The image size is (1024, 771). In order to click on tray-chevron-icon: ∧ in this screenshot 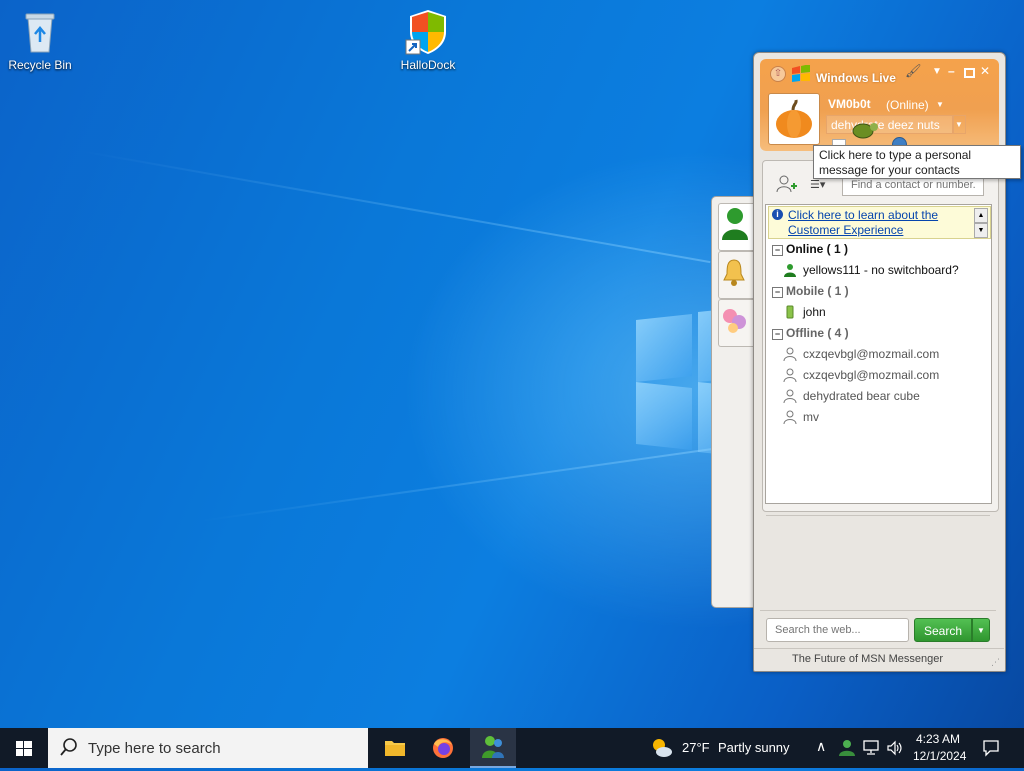, I will do `click(821, 746)`.